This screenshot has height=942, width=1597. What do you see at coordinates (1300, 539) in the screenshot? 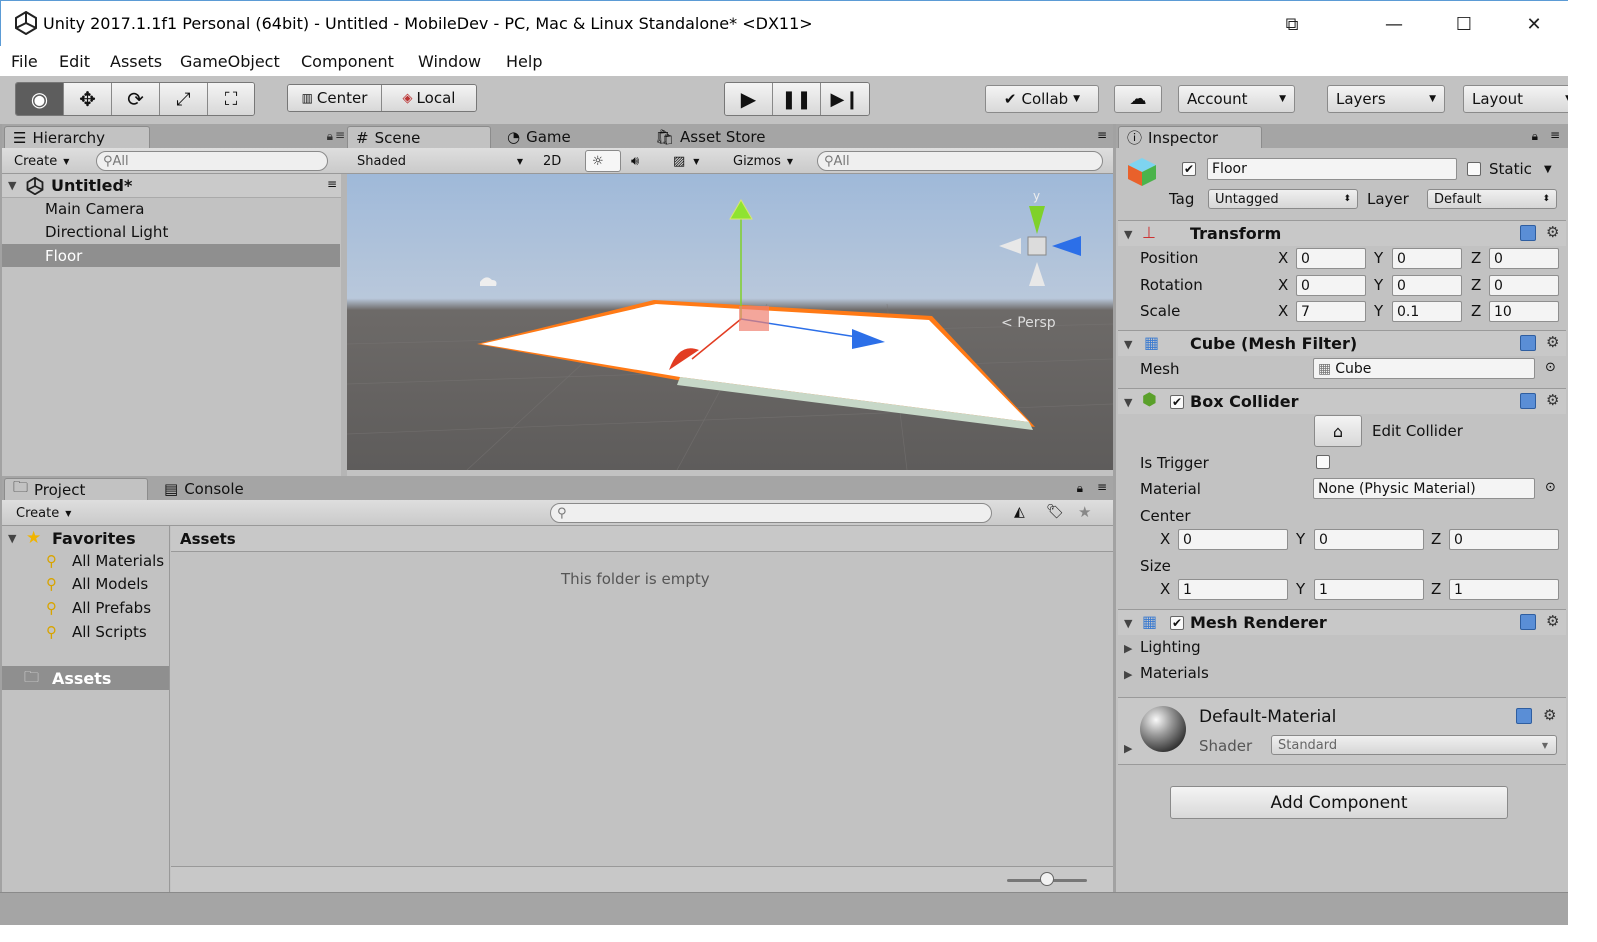
I see `center-y-label: Y` at bounding box center [1300, 539].